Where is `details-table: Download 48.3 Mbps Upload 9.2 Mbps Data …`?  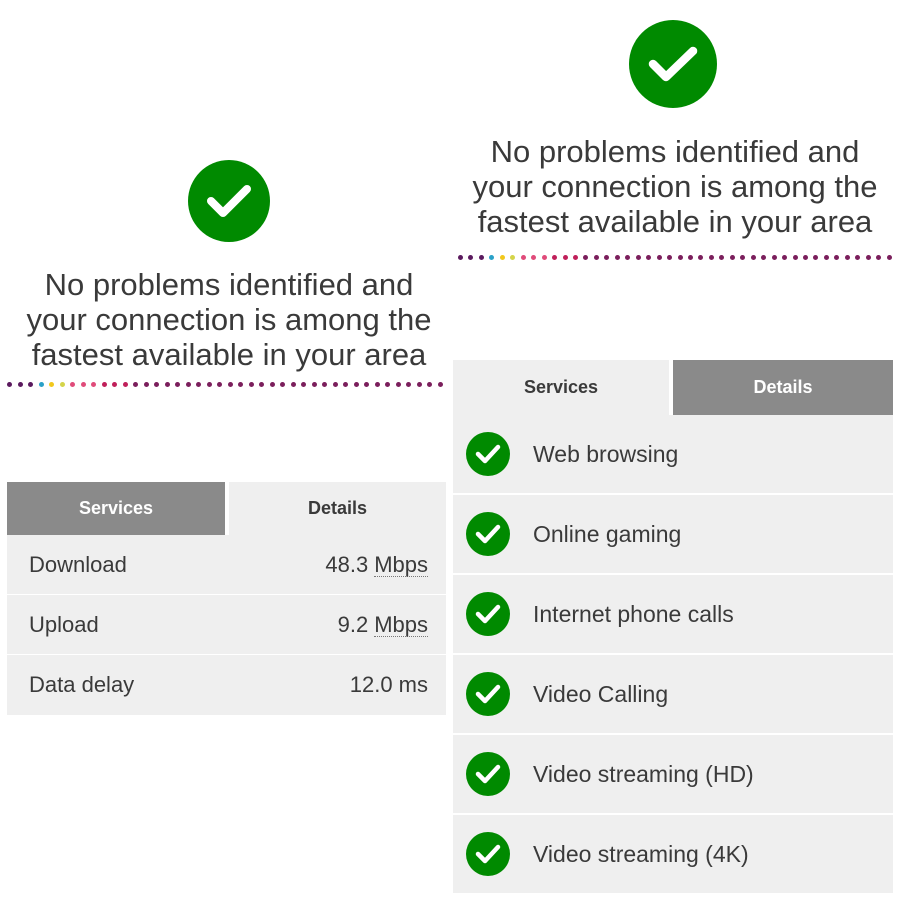
details-table: Download 48.3 Mbps Upload 9.2 Mbps Data … is located at coordinates (226, 625).